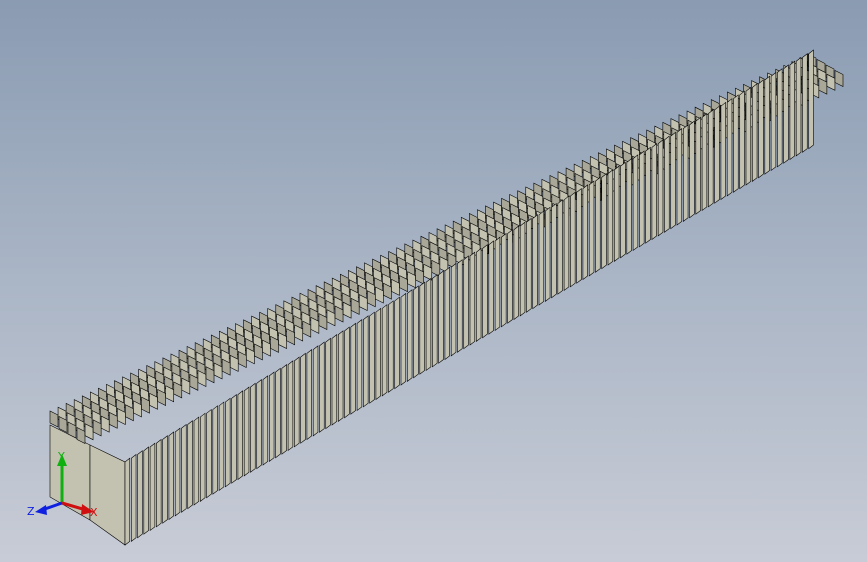 This screenshot has height=562, width=867. I want to click on triad-z-arrow-icon, so click(41, 510).